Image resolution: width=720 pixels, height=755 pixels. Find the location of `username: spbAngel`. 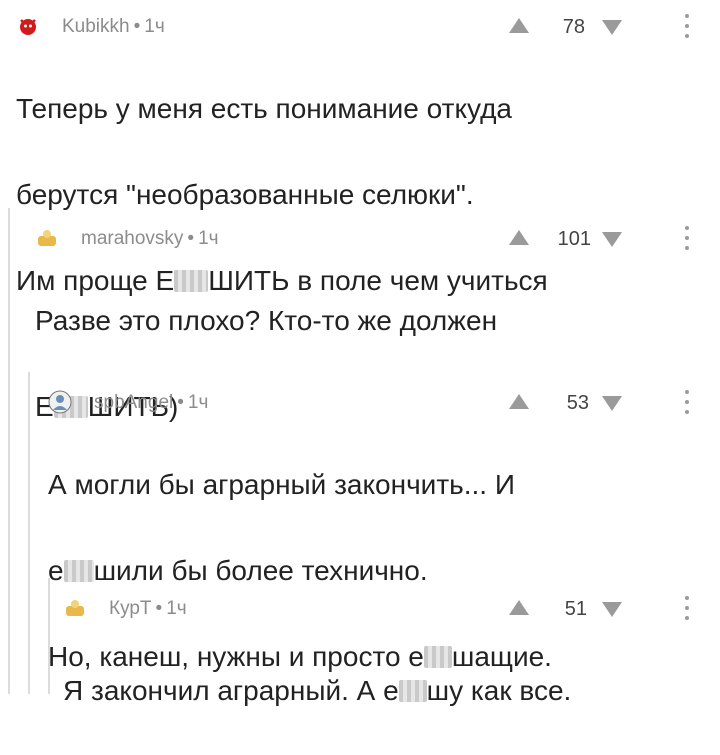

username: spbAngel is located at coordinates (133, 402).